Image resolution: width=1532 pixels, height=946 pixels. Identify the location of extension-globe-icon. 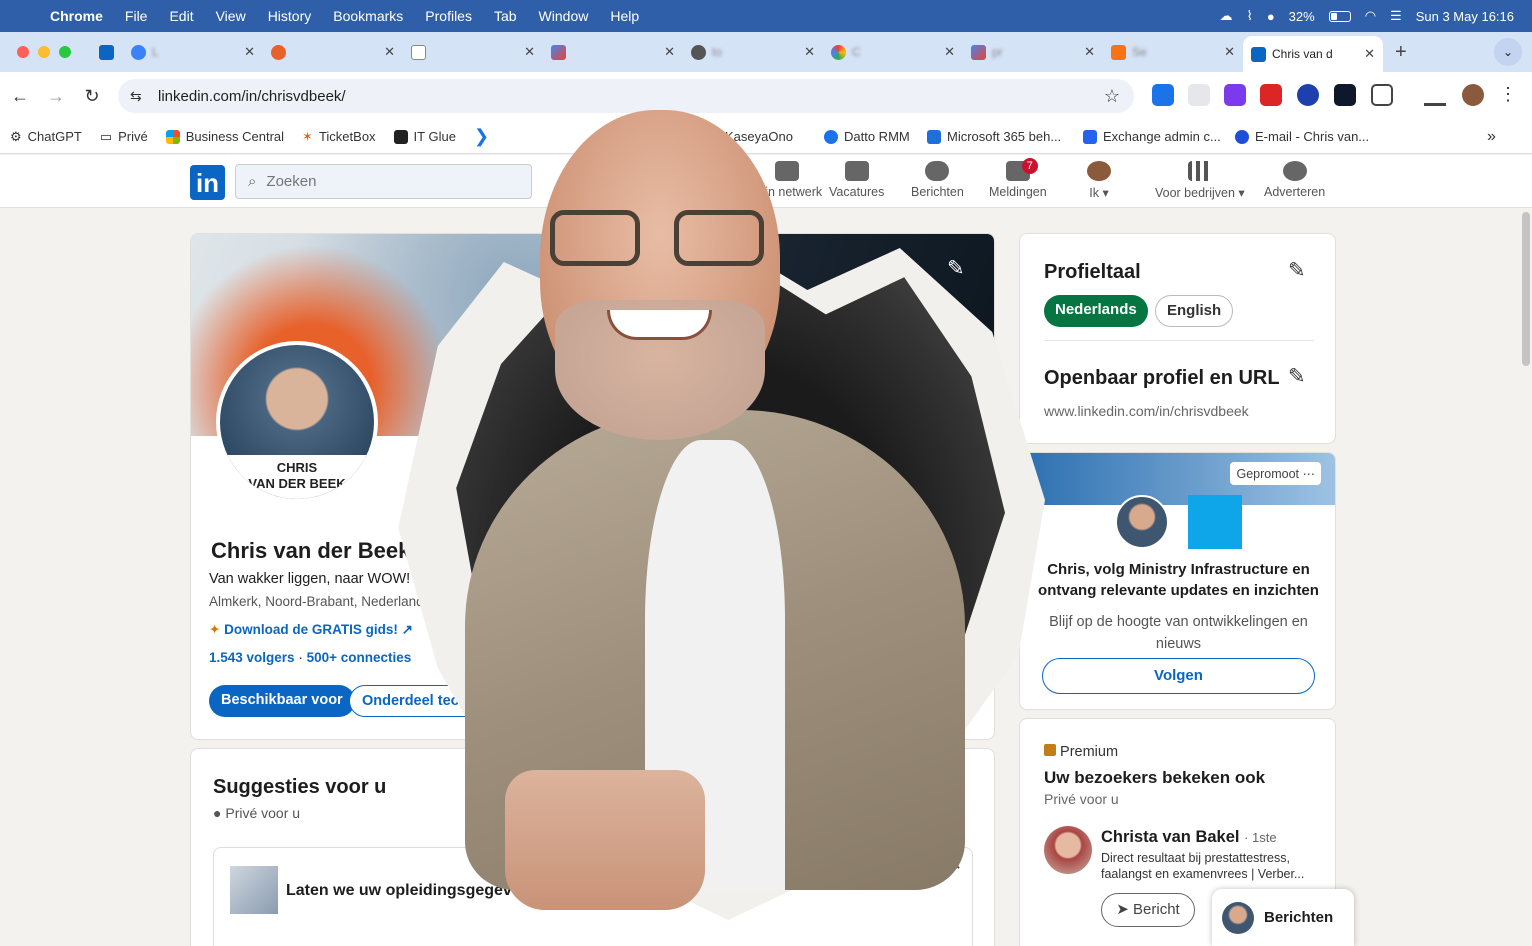
(1308, 95).